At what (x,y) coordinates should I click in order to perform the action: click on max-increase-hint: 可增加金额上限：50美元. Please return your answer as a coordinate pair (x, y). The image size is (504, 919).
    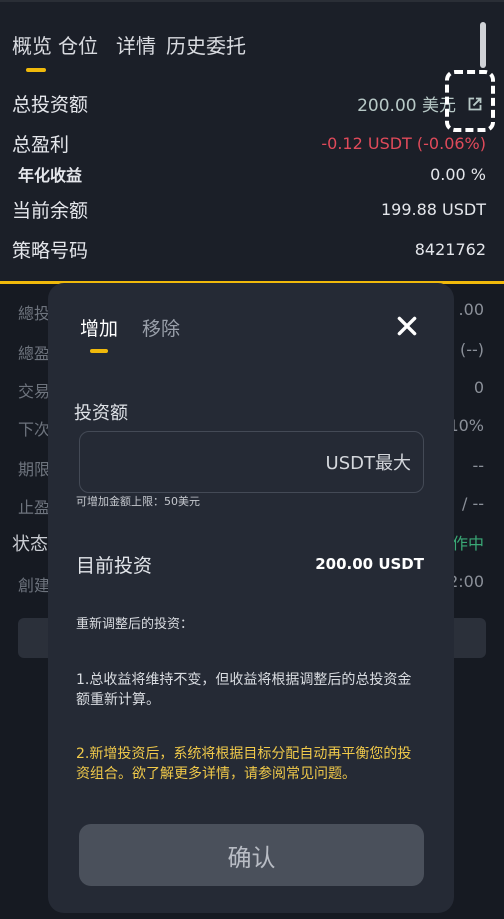
    Looking at the image, I should click on (138, 501).